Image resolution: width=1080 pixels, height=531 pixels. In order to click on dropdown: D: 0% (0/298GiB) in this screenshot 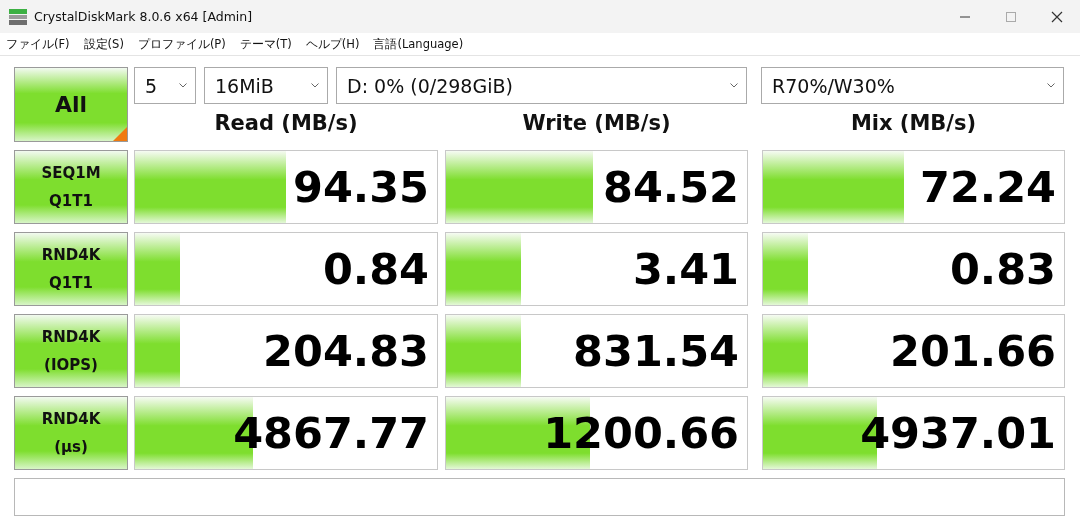, I will do `click(541, 85)`.